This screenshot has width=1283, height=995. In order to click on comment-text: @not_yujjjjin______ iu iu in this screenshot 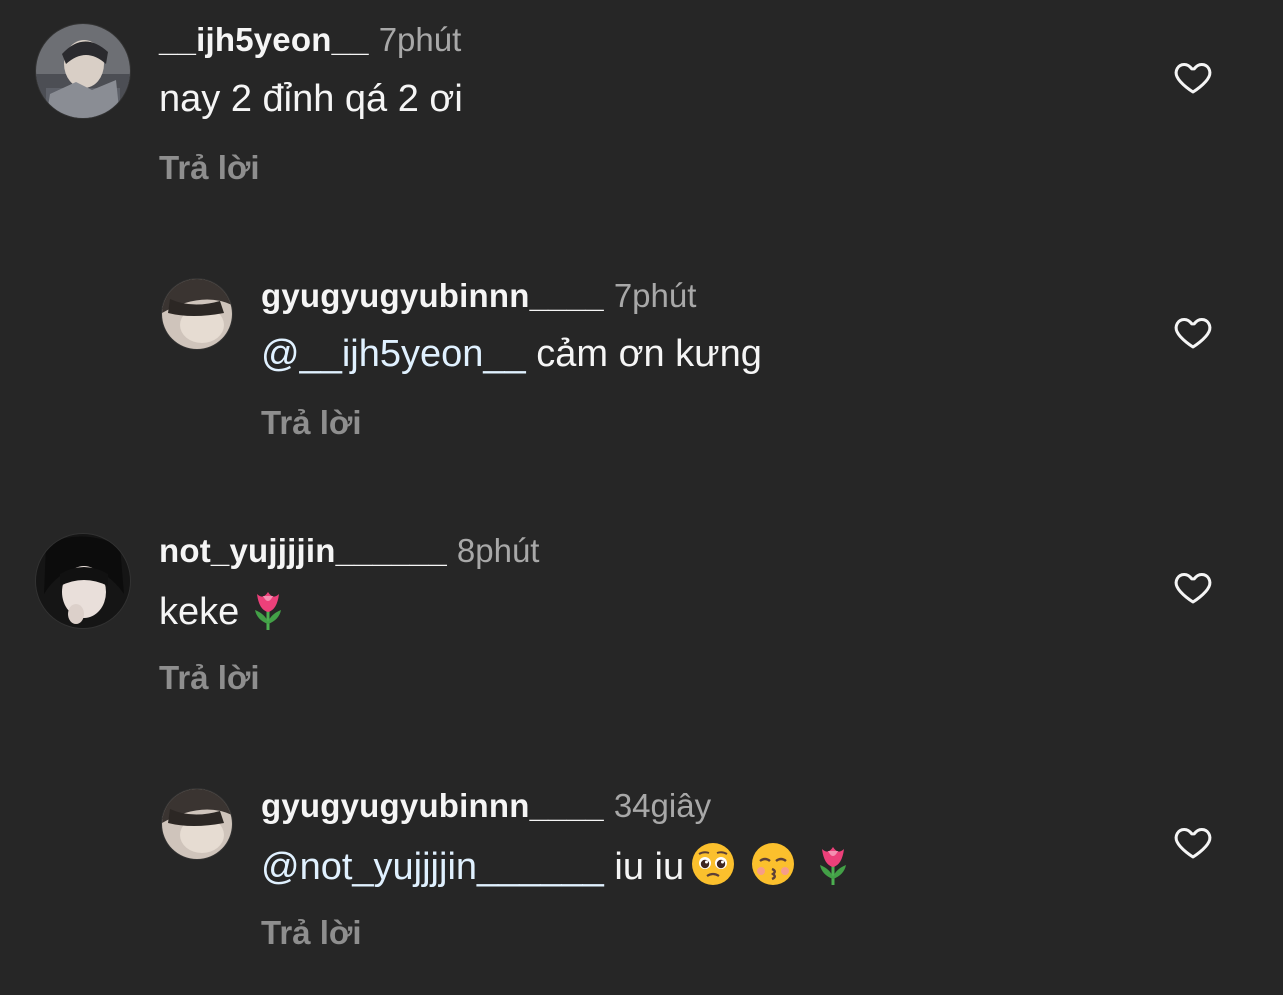, I will do `click(558, 865)`.